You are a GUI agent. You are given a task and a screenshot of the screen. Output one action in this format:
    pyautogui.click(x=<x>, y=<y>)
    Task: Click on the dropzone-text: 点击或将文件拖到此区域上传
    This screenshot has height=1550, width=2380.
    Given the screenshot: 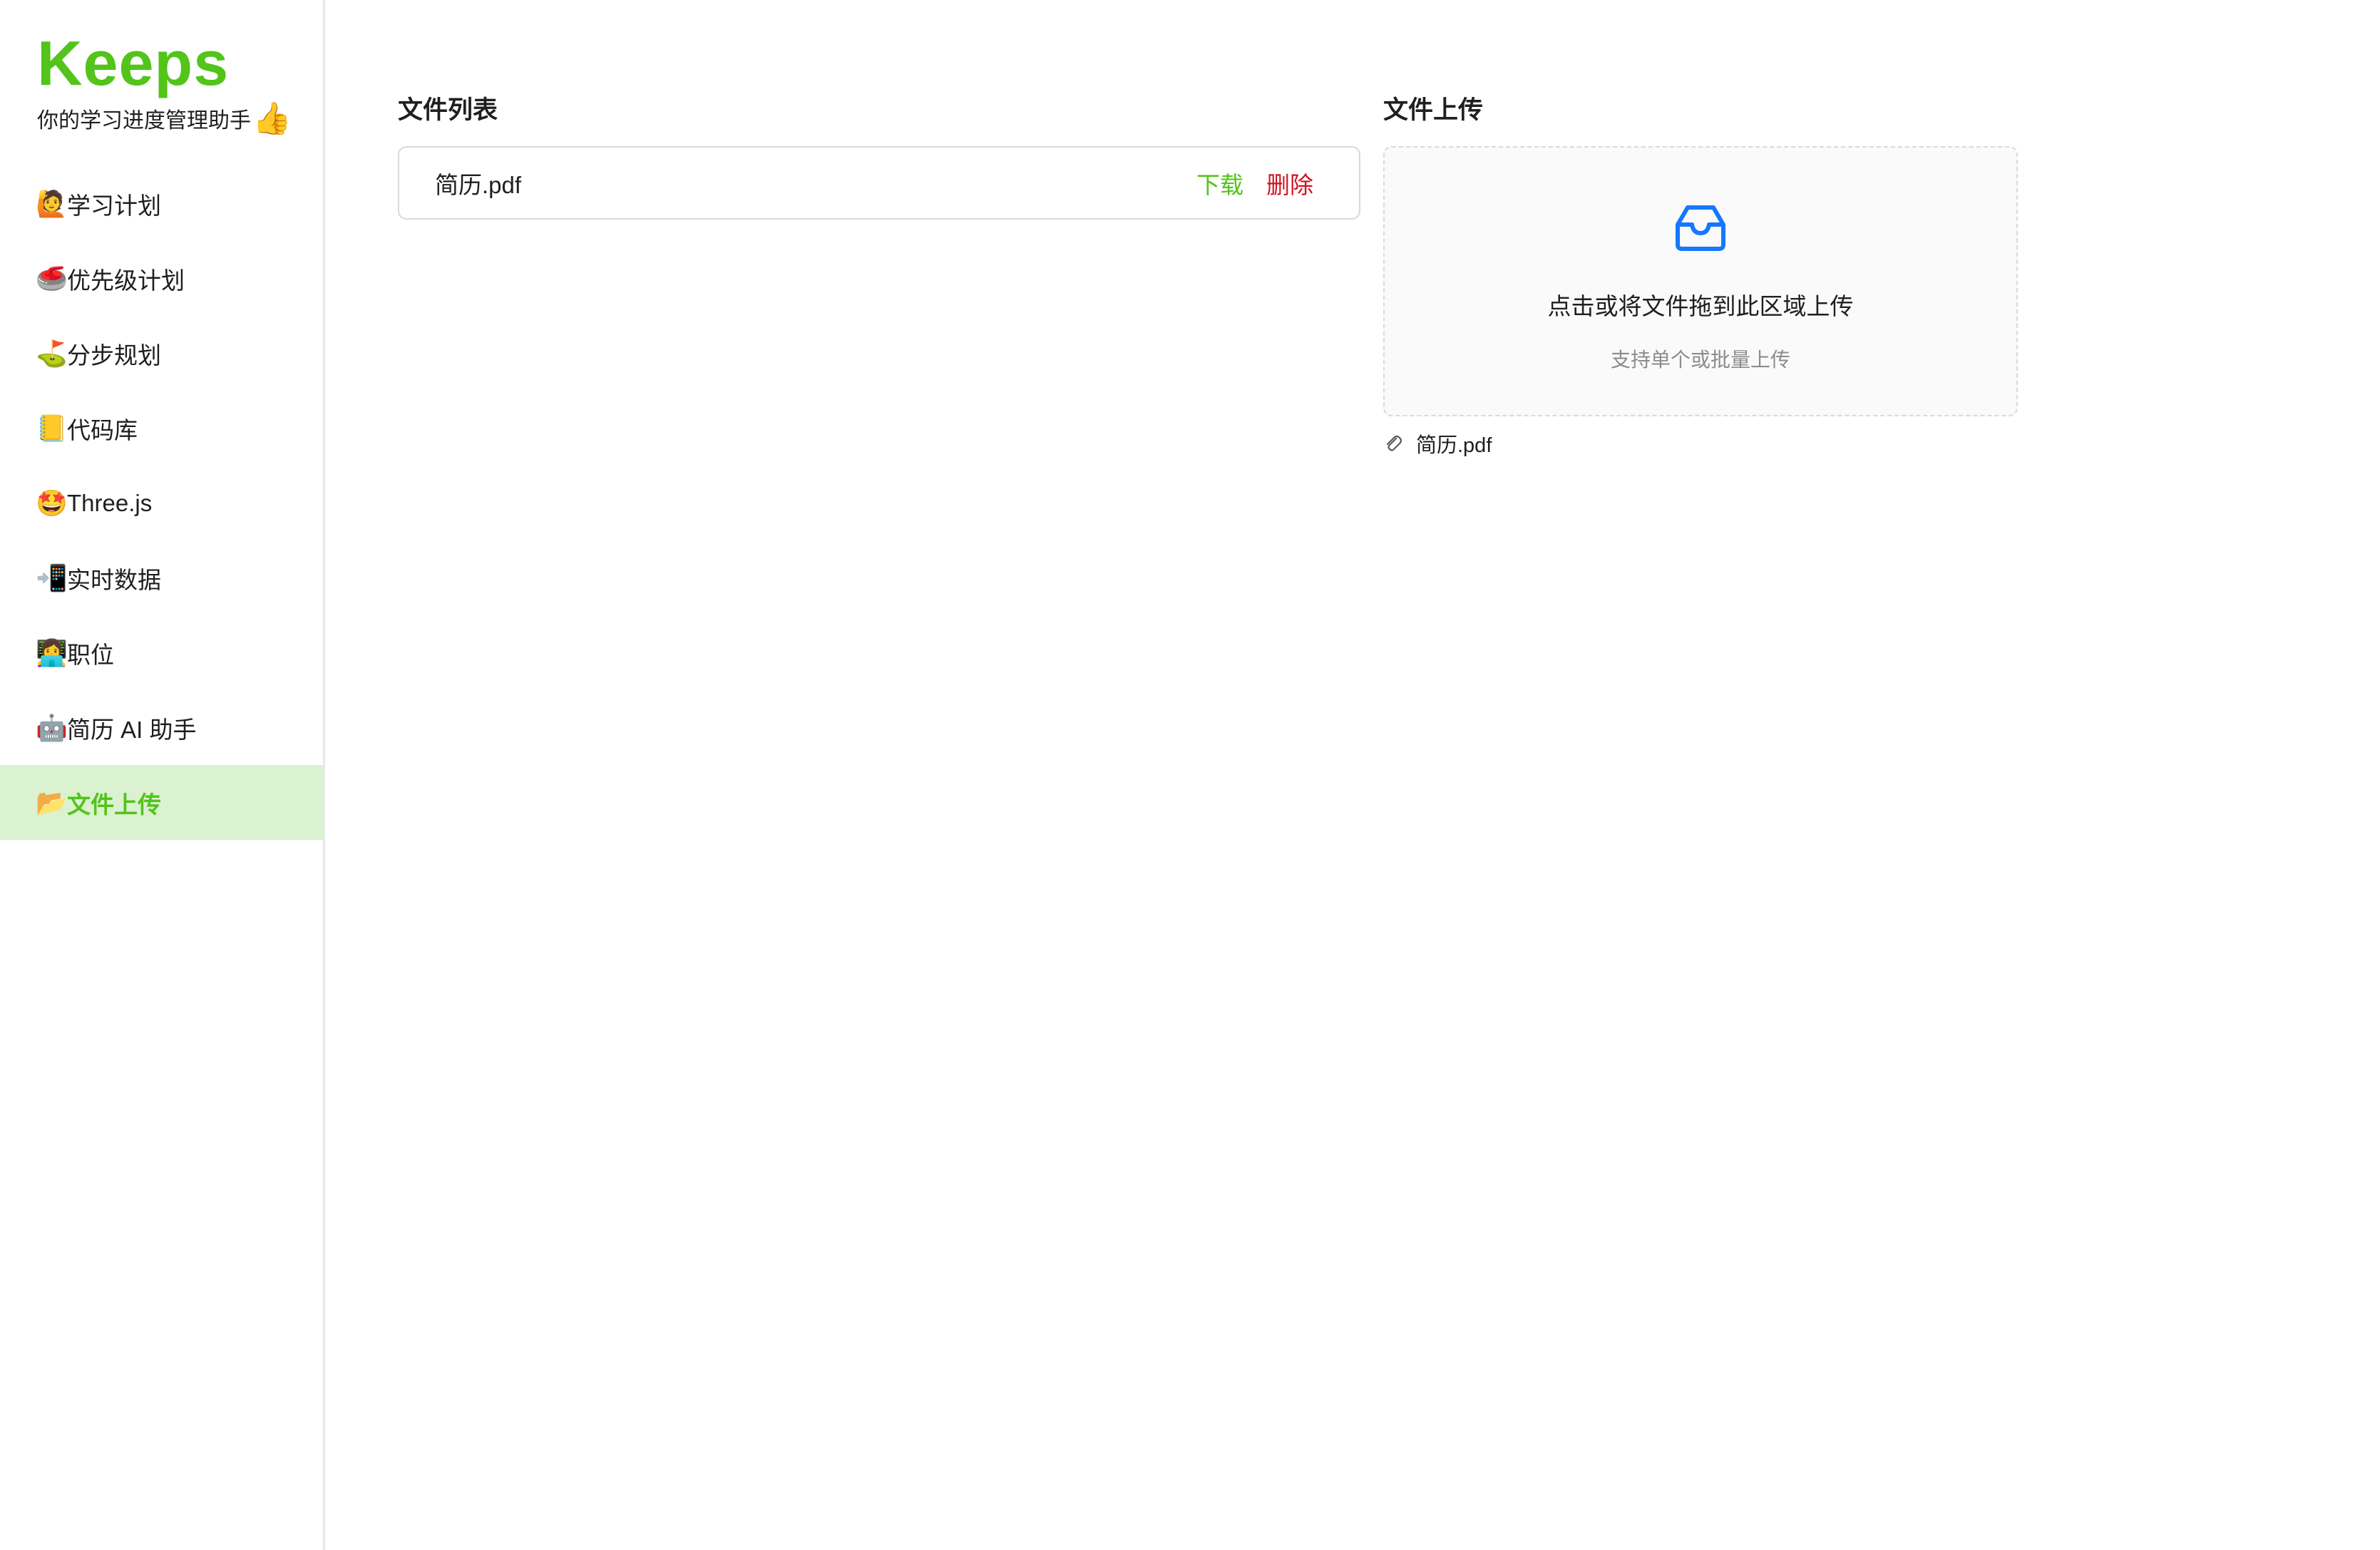 What is the action you would take?
    pyautogui.click(x=1700, y=306)
    